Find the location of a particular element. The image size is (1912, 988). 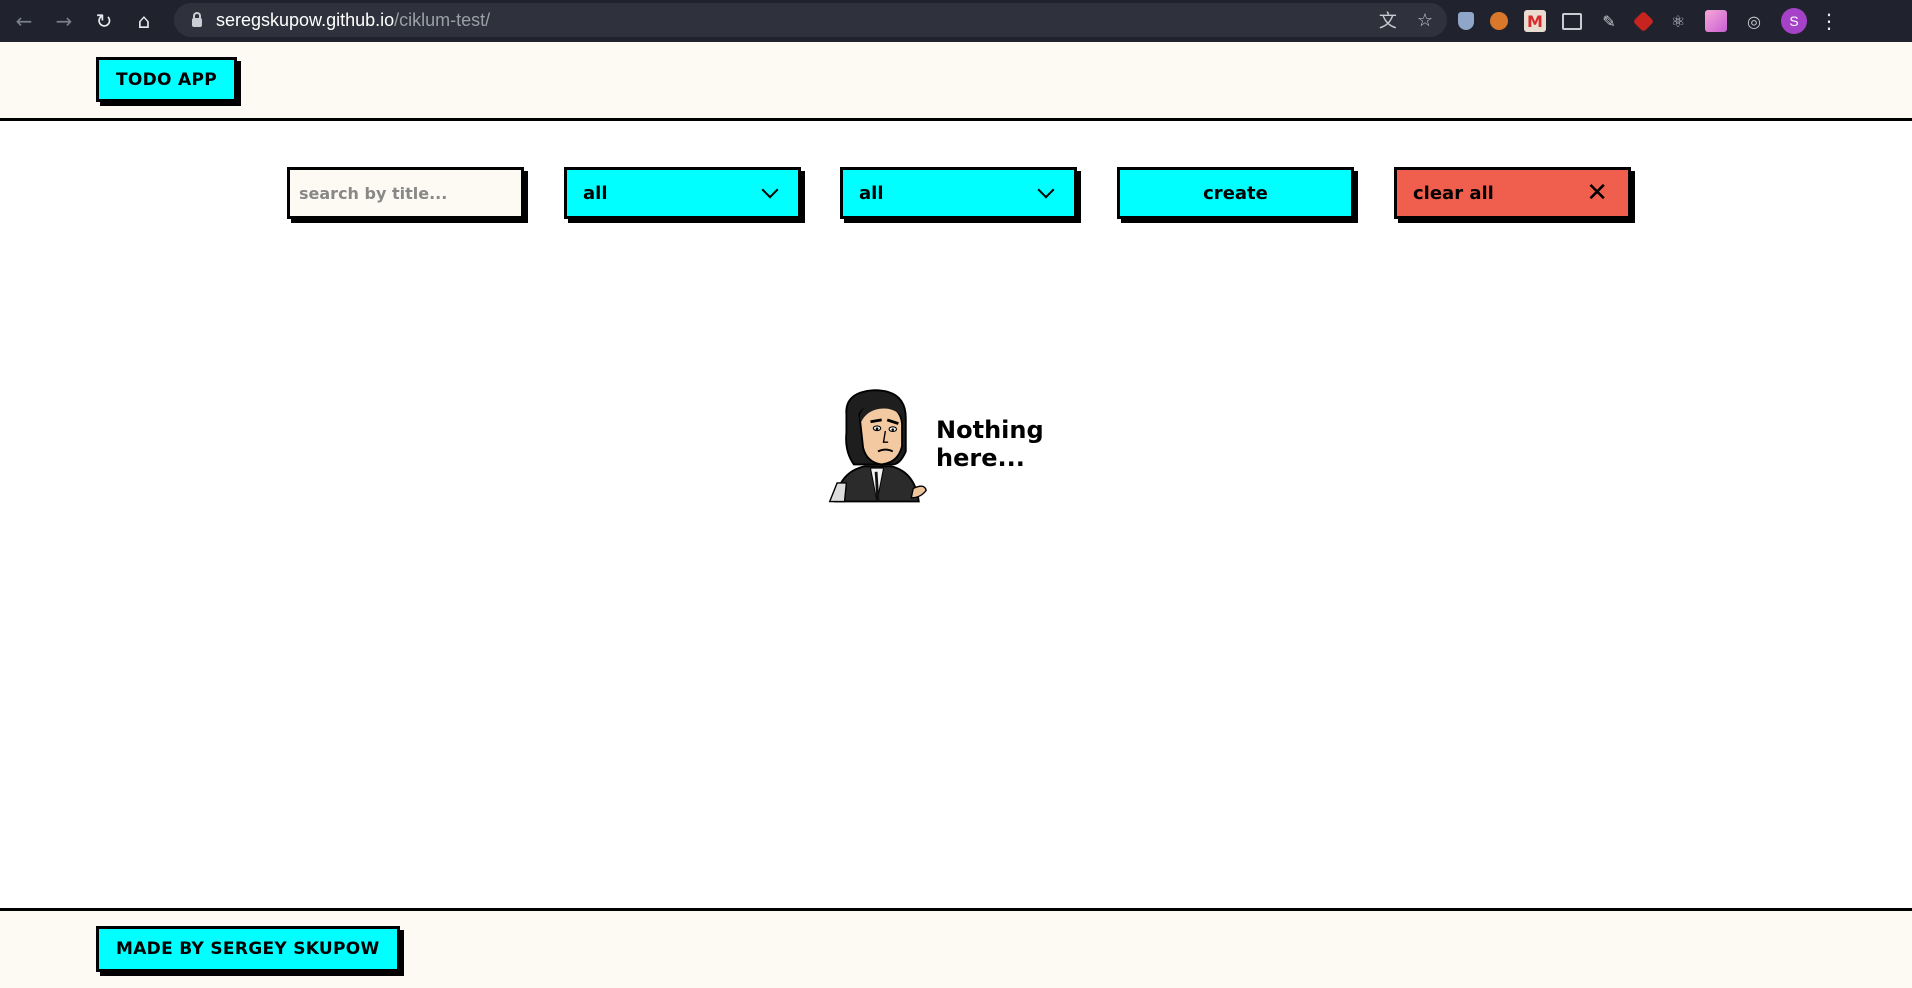

react-extension-icon: ⚛ is located at coordinates (1678, 21).